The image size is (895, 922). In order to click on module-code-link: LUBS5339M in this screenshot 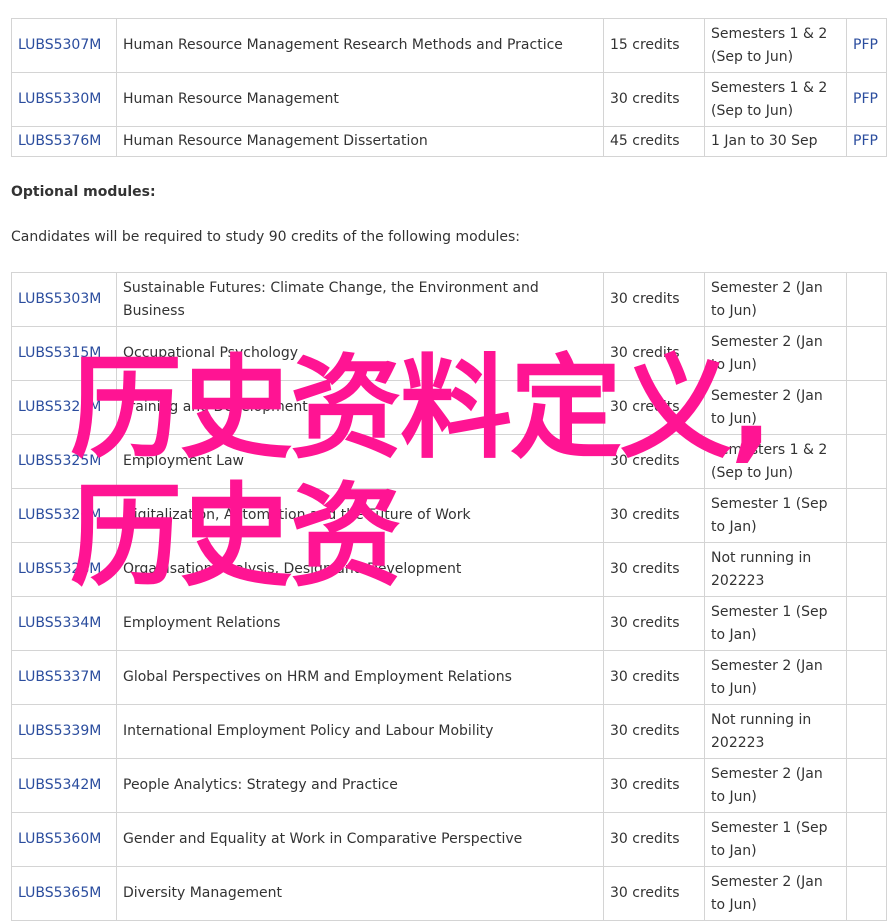, I will do `click(59, 731)`.